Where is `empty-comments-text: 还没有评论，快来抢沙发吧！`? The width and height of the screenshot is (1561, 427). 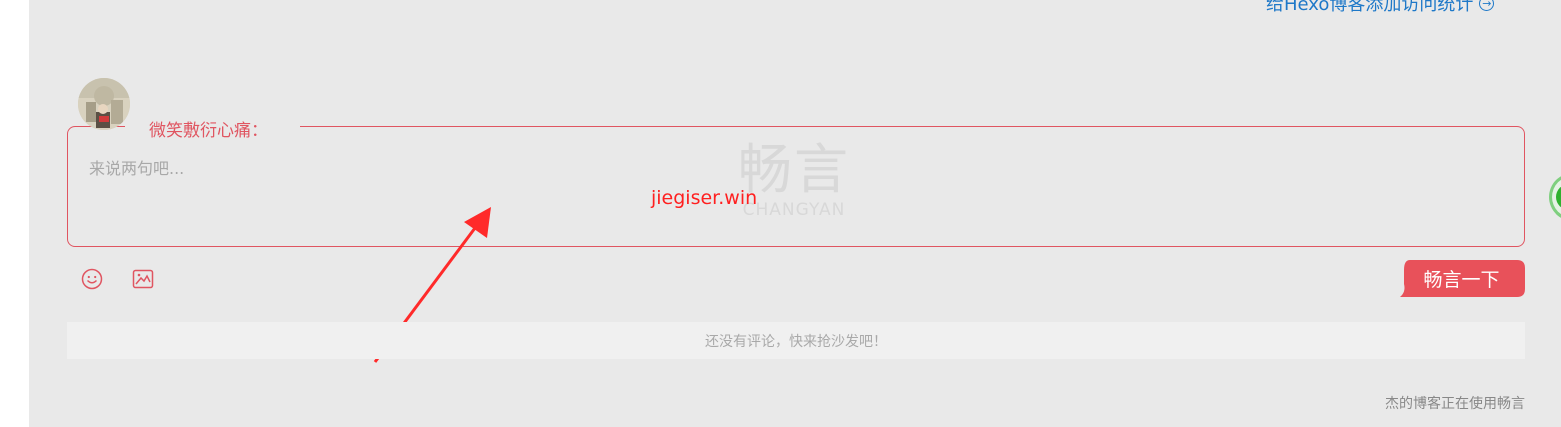 empty-comments-text: 还没有评论，快来抢沙发吧！ is located at coordinates (796, 341).